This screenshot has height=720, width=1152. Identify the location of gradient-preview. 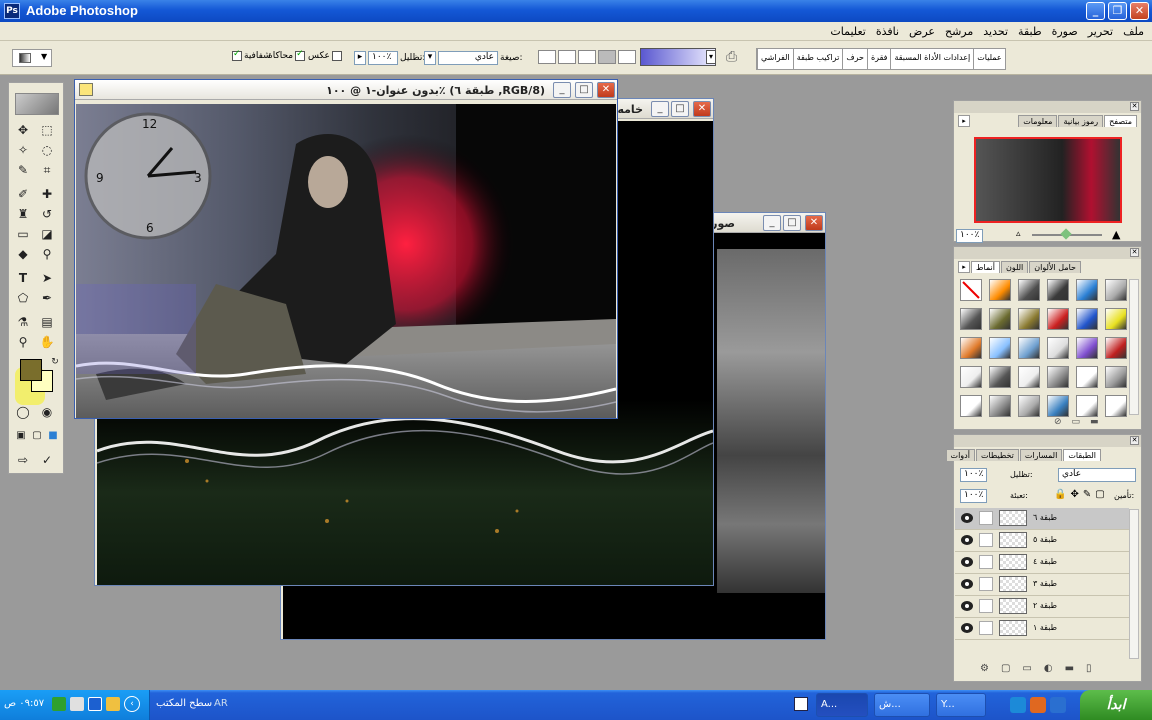
(678, 57).